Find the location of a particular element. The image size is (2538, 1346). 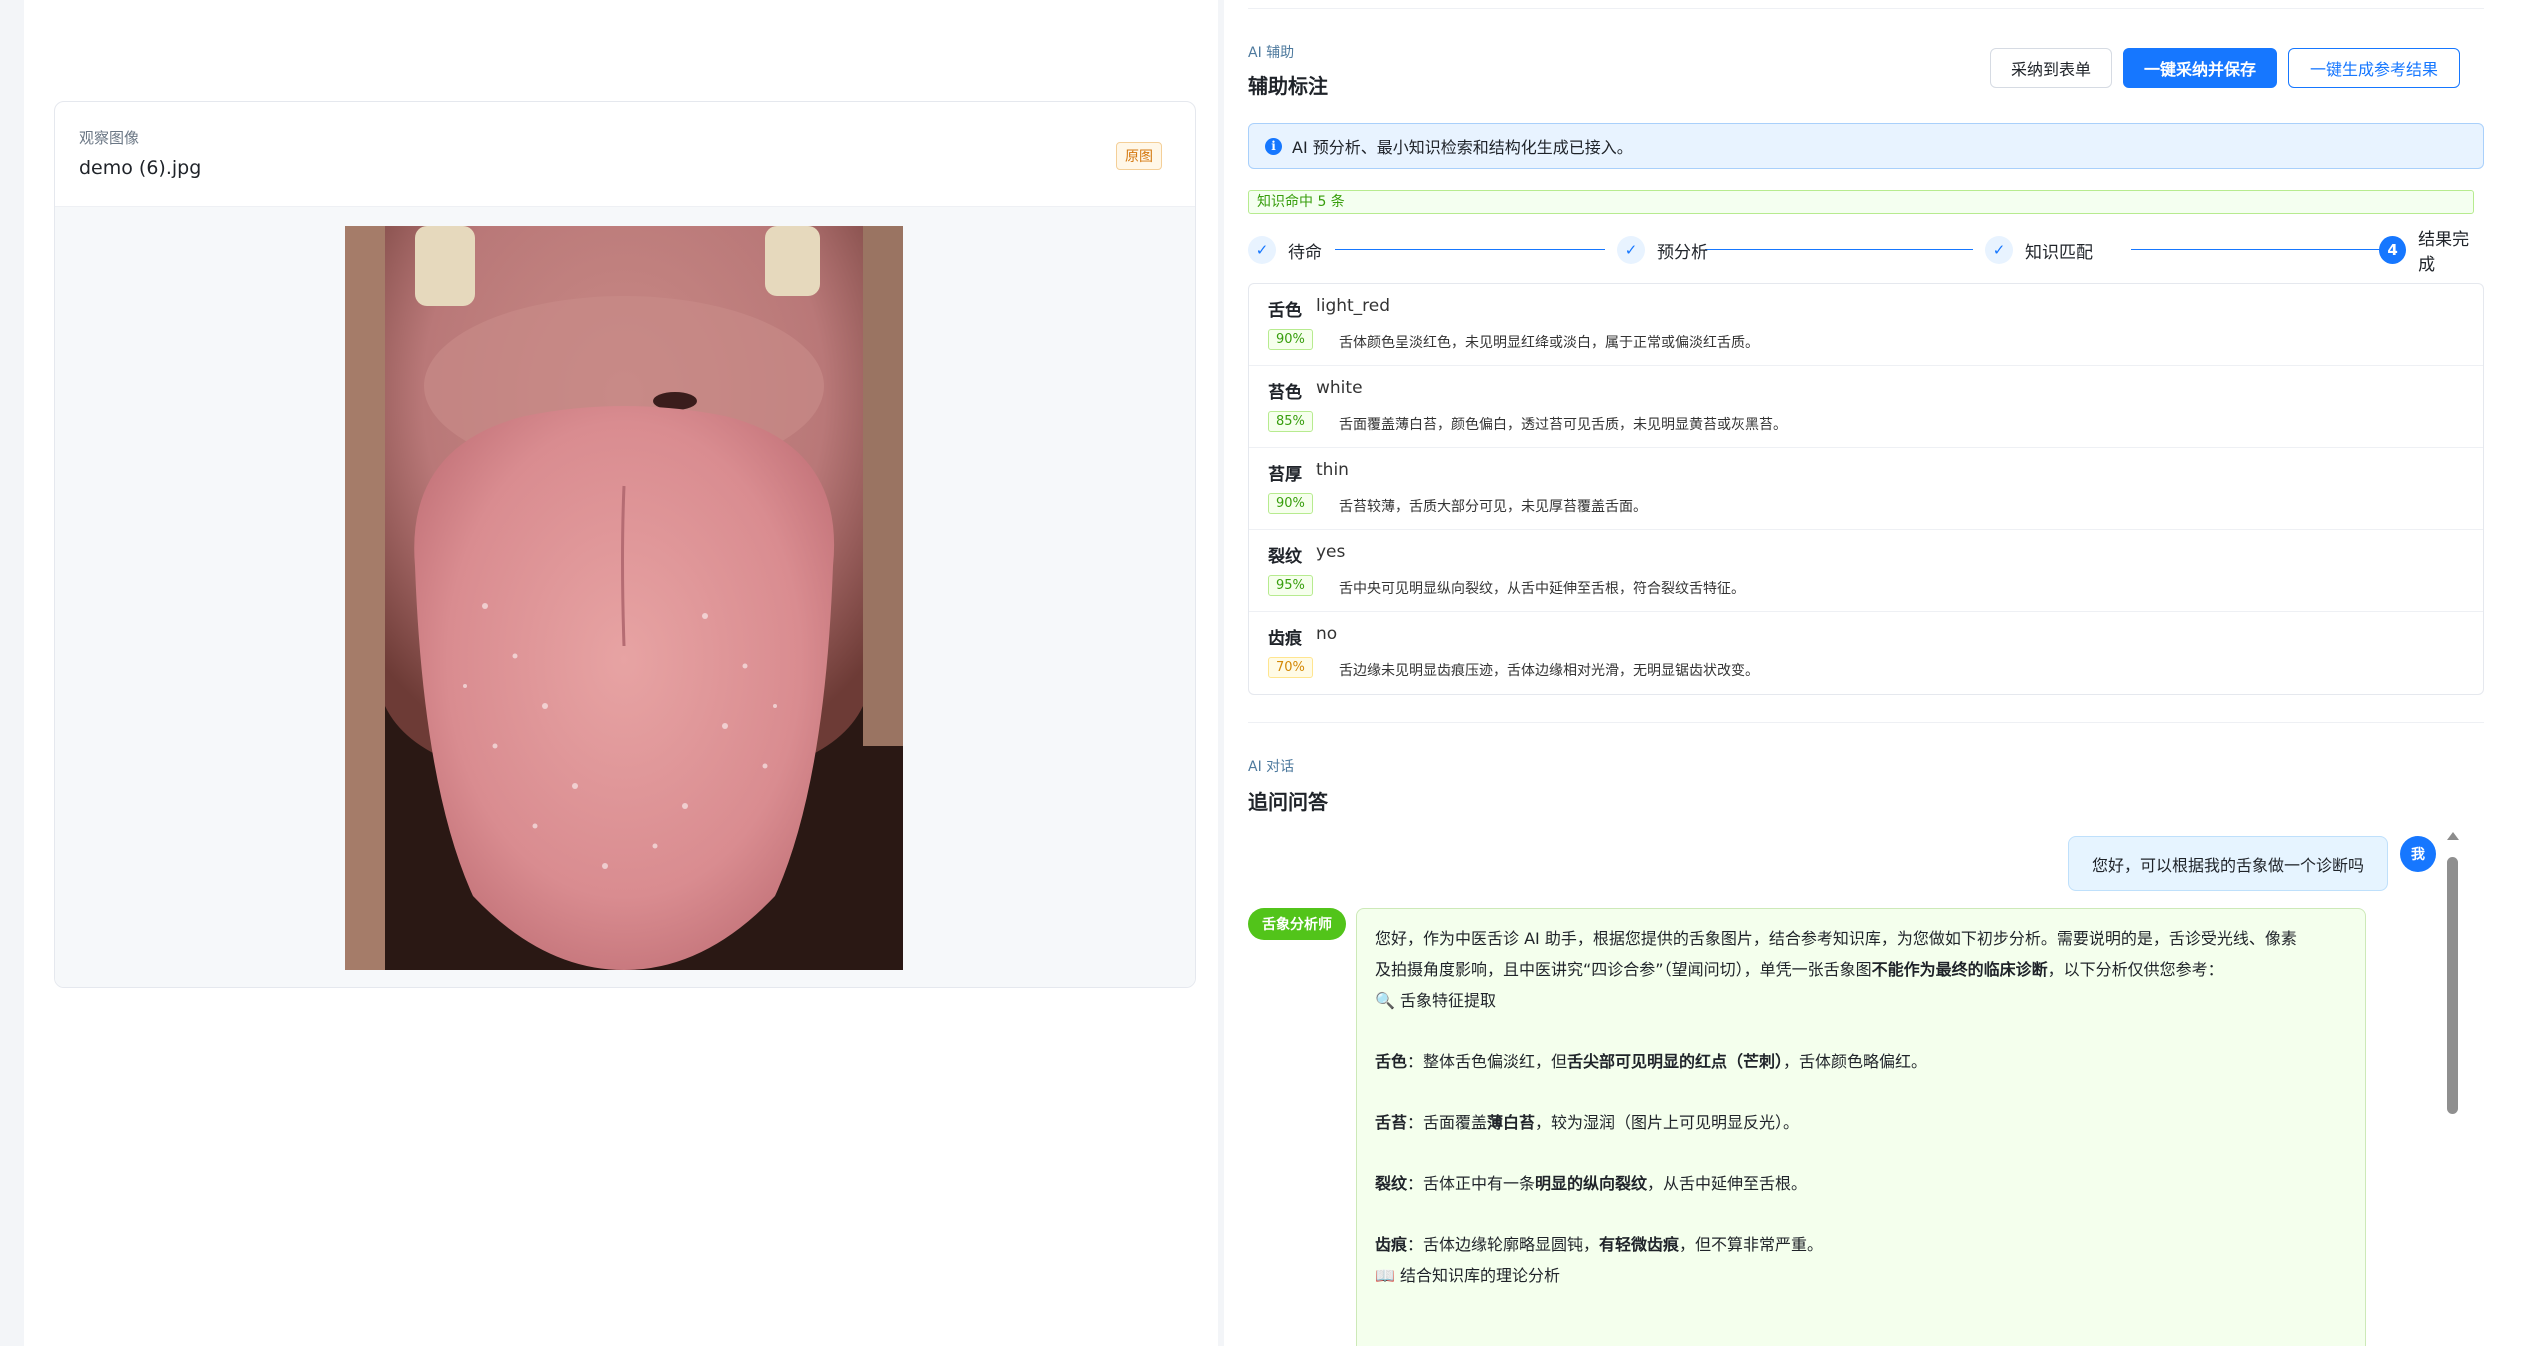

result-value: no is located at coordinates (1327, 634).